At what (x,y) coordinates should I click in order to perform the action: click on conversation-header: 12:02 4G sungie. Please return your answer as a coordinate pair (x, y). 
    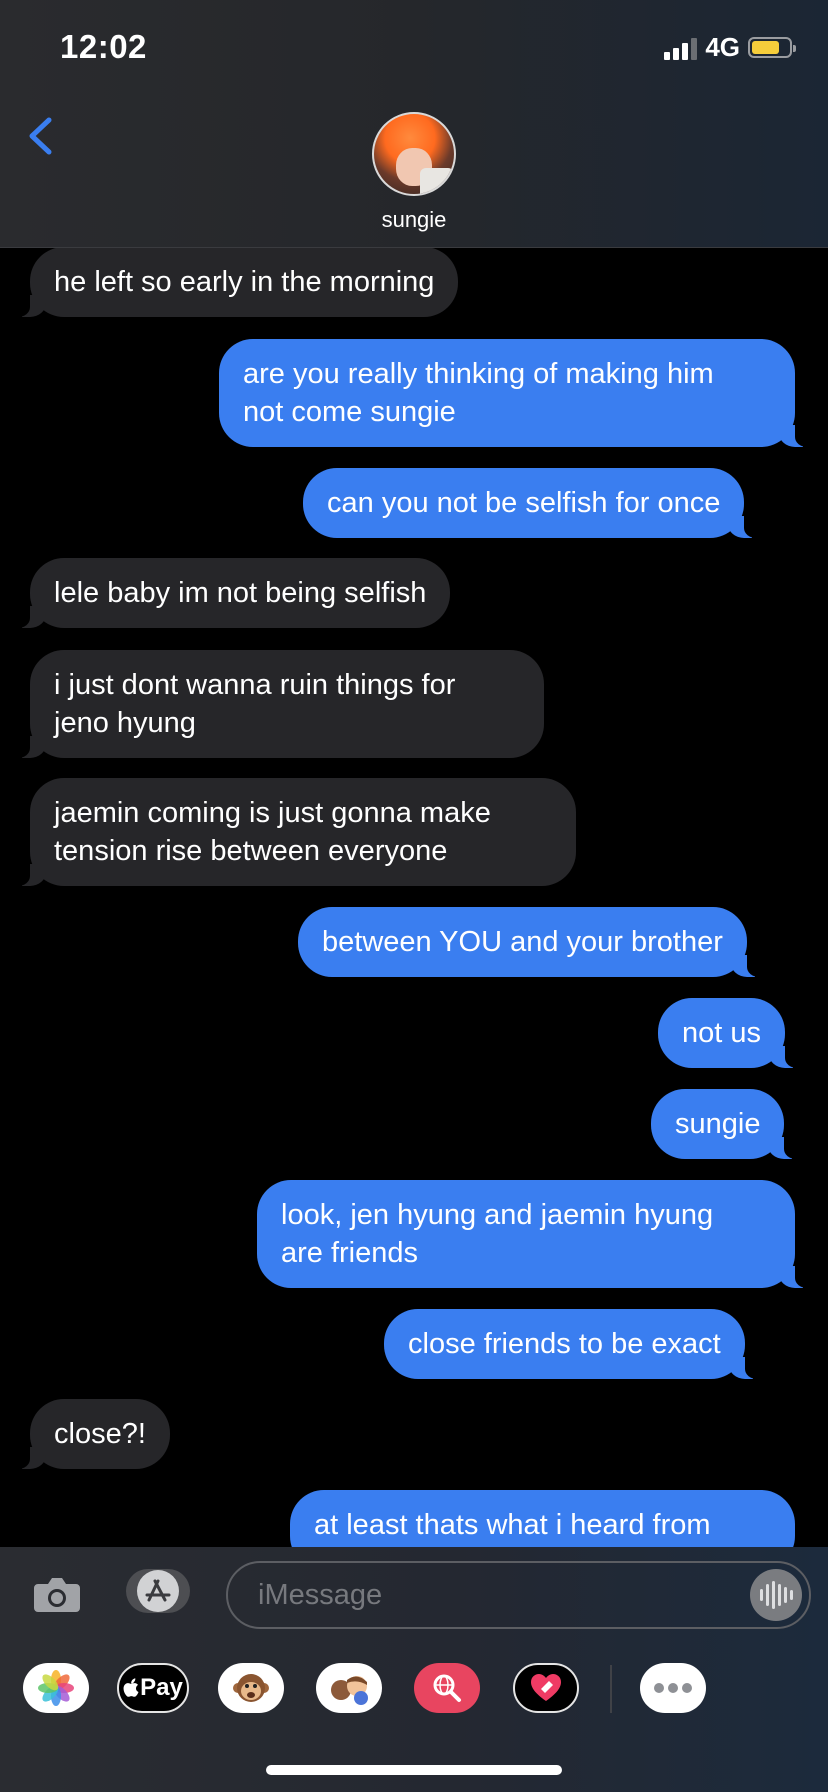
    Looking at the image, I should click on (414, 124).